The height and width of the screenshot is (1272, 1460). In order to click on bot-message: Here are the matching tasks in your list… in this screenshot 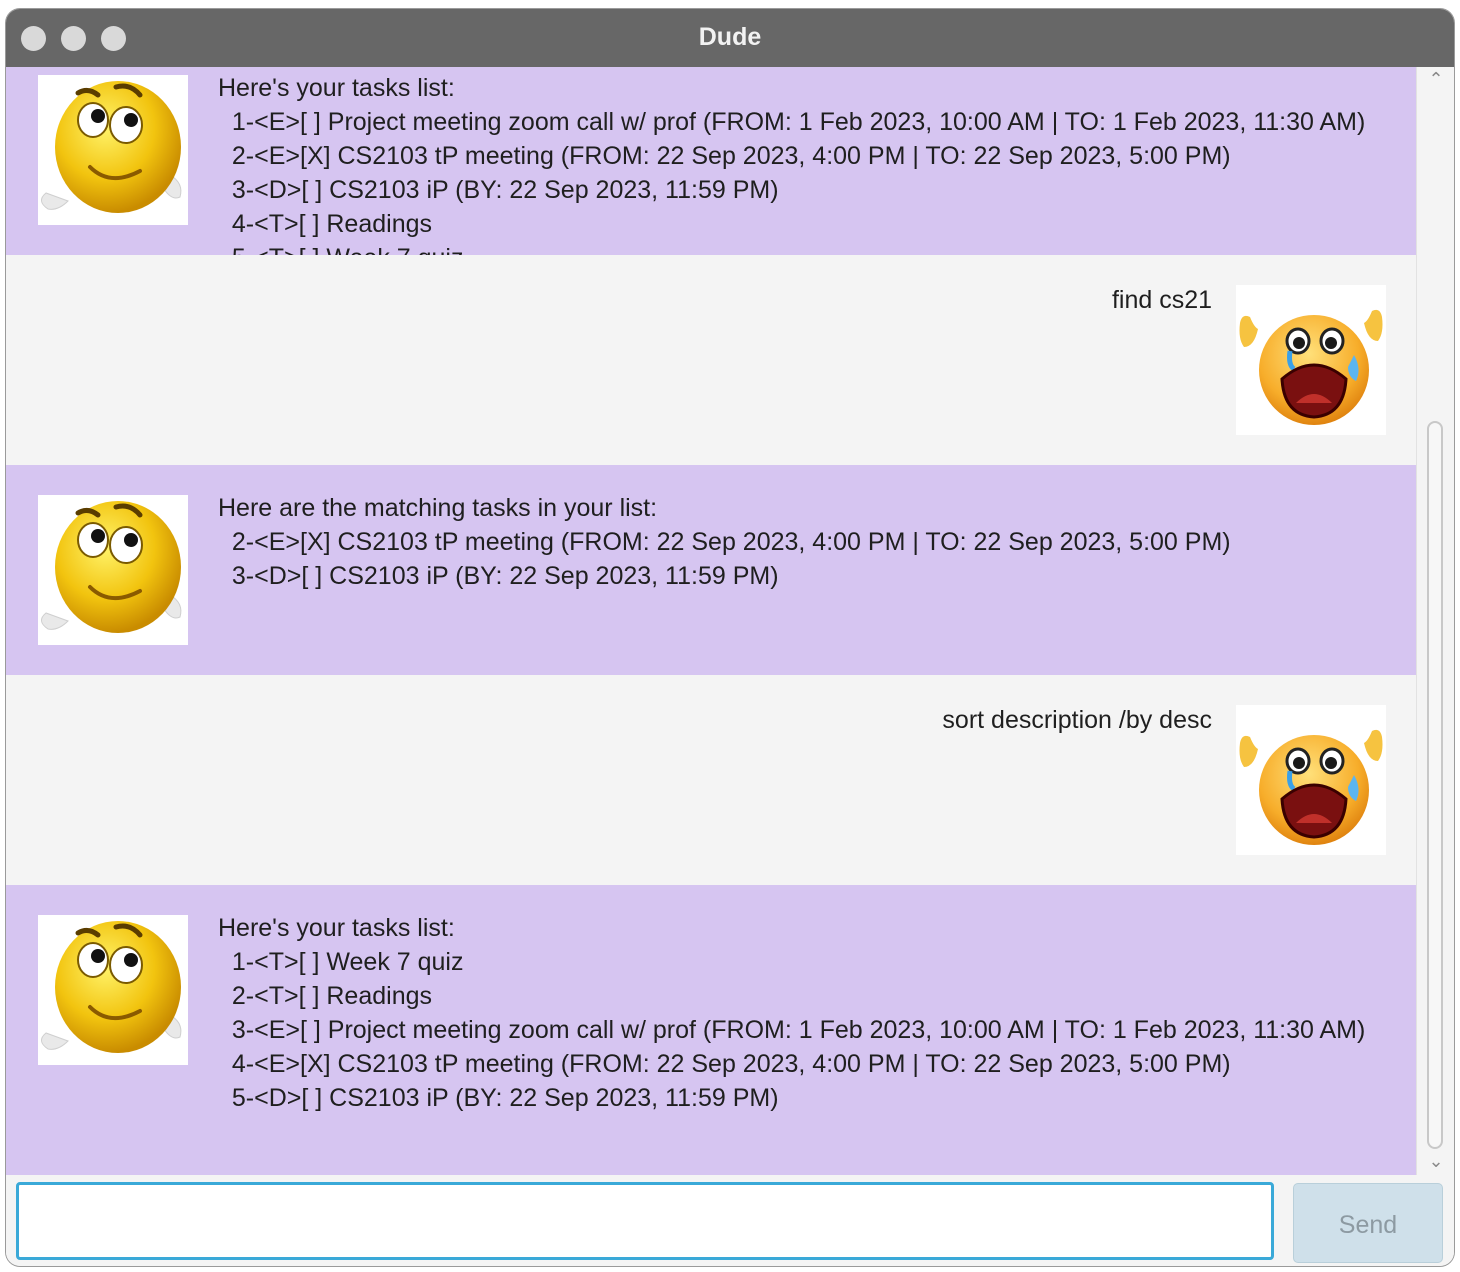, I will do `click(724, 542)`.